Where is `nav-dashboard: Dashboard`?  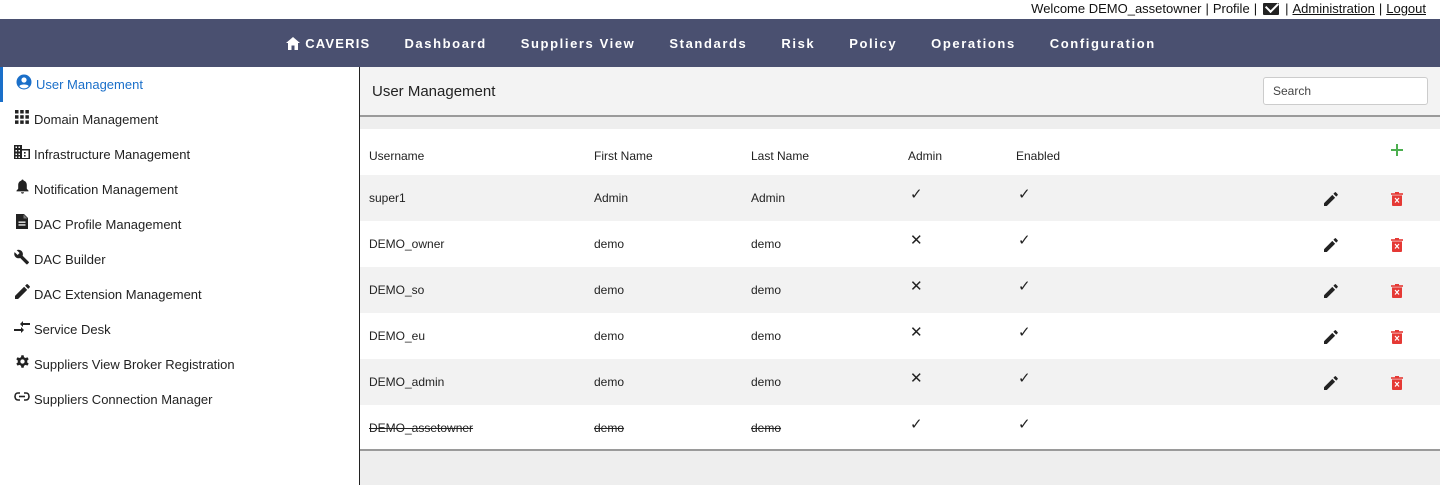
nav-dashboard: Dashboard is located at coordinates (445, 43).